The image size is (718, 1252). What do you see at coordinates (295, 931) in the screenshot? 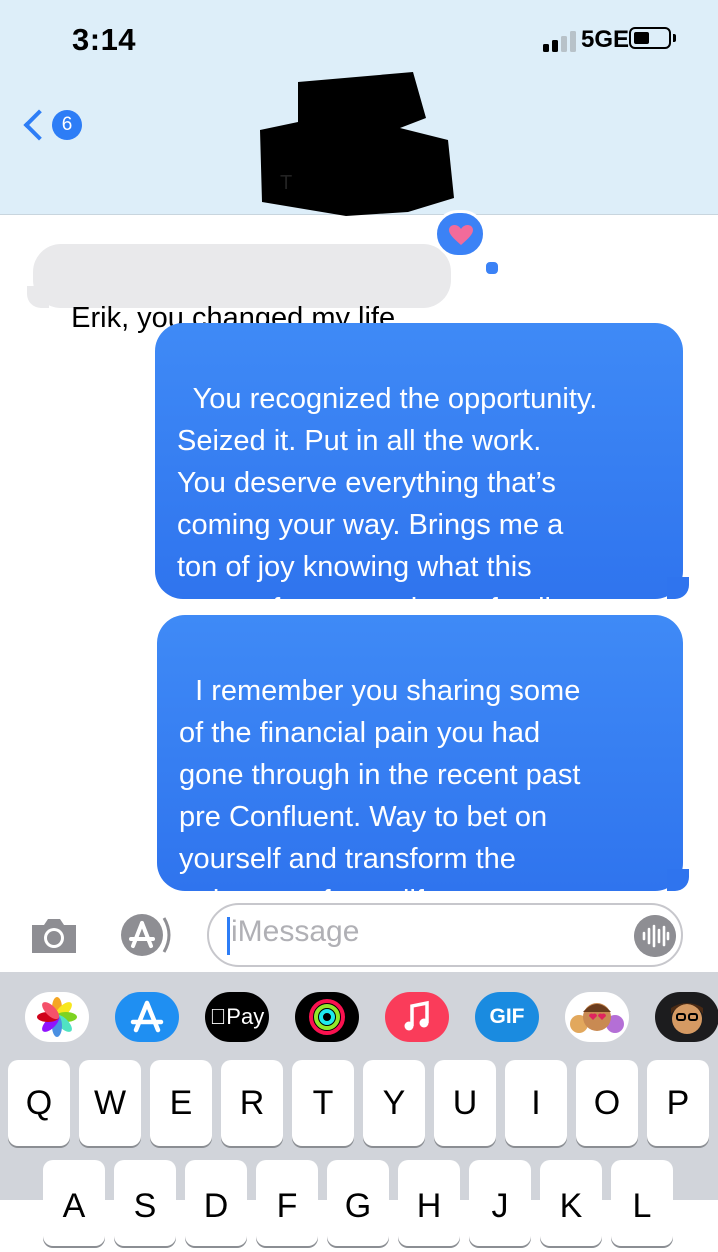
I see `input-placeholder: iMessage` at bounding box center [295, 931].